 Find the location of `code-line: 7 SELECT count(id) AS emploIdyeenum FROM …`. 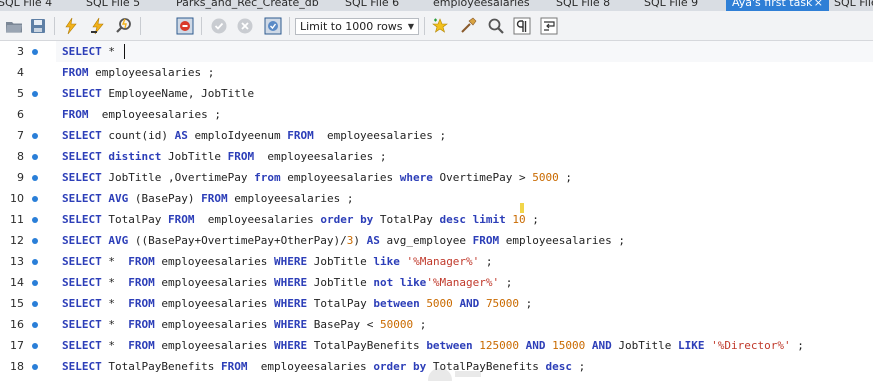

code-line: 7 SELECT count(id) AS emploIdyeenum FROM … is located at coordinates (436, 135).